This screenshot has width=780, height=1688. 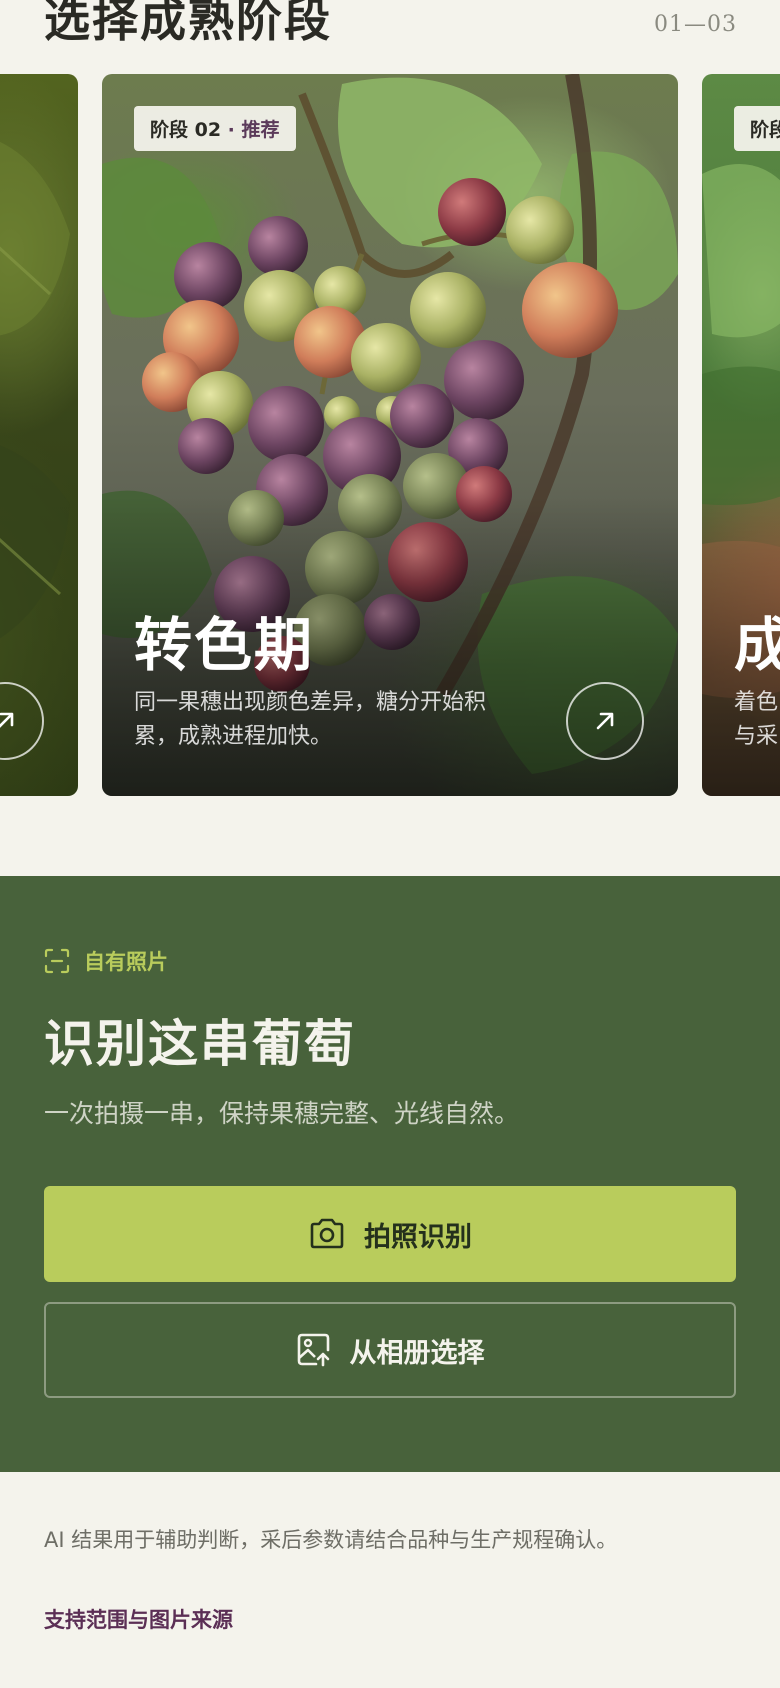 What do you see at coordinates (756, 719) in the screenshot?
I see `stage-card-description: 着色 与采` at bounding box center [756, 719].